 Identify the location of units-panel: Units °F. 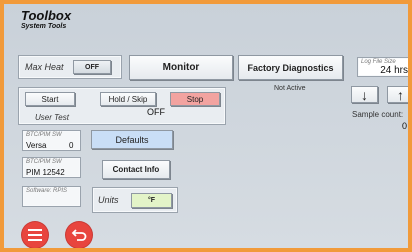
(135, 200).